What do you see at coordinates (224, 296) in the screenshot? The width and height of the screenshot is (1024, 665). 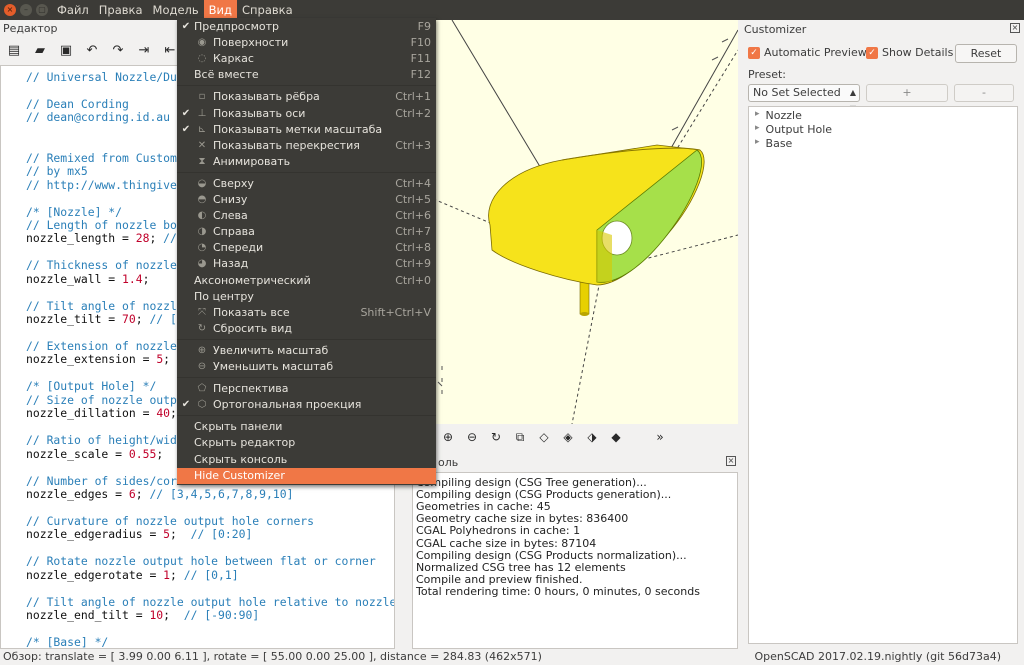 I see `view-menu-item-label: По центру` at bounding box center [224, 296].